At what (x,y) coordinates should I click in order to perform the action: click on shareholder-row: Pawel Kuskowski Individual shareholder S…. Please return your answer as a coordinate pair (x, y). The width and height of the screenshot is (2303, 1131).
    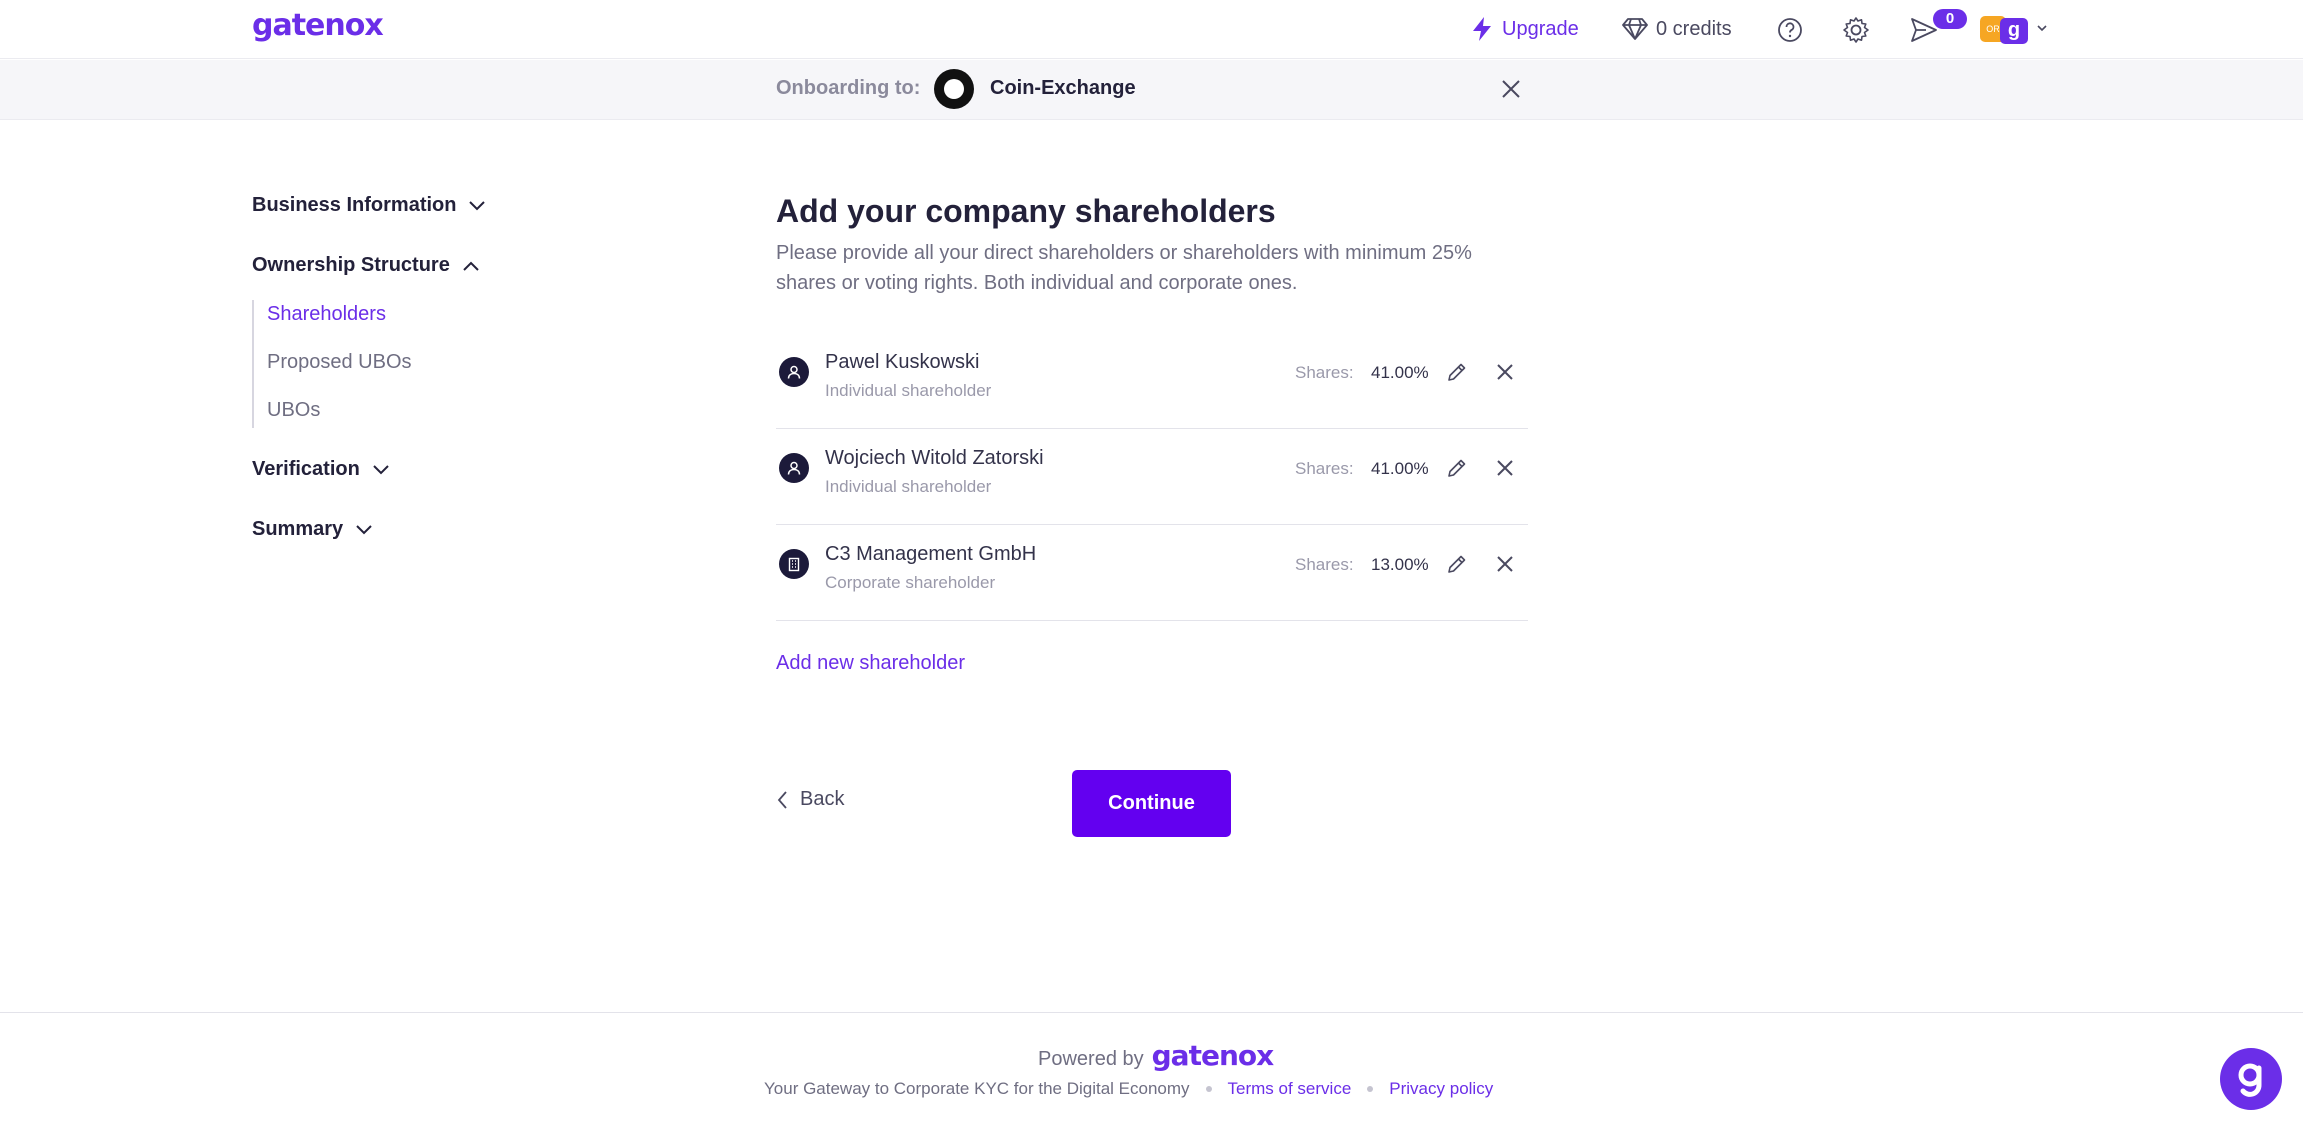
    Looking at the image, I should click on (1152, 381).